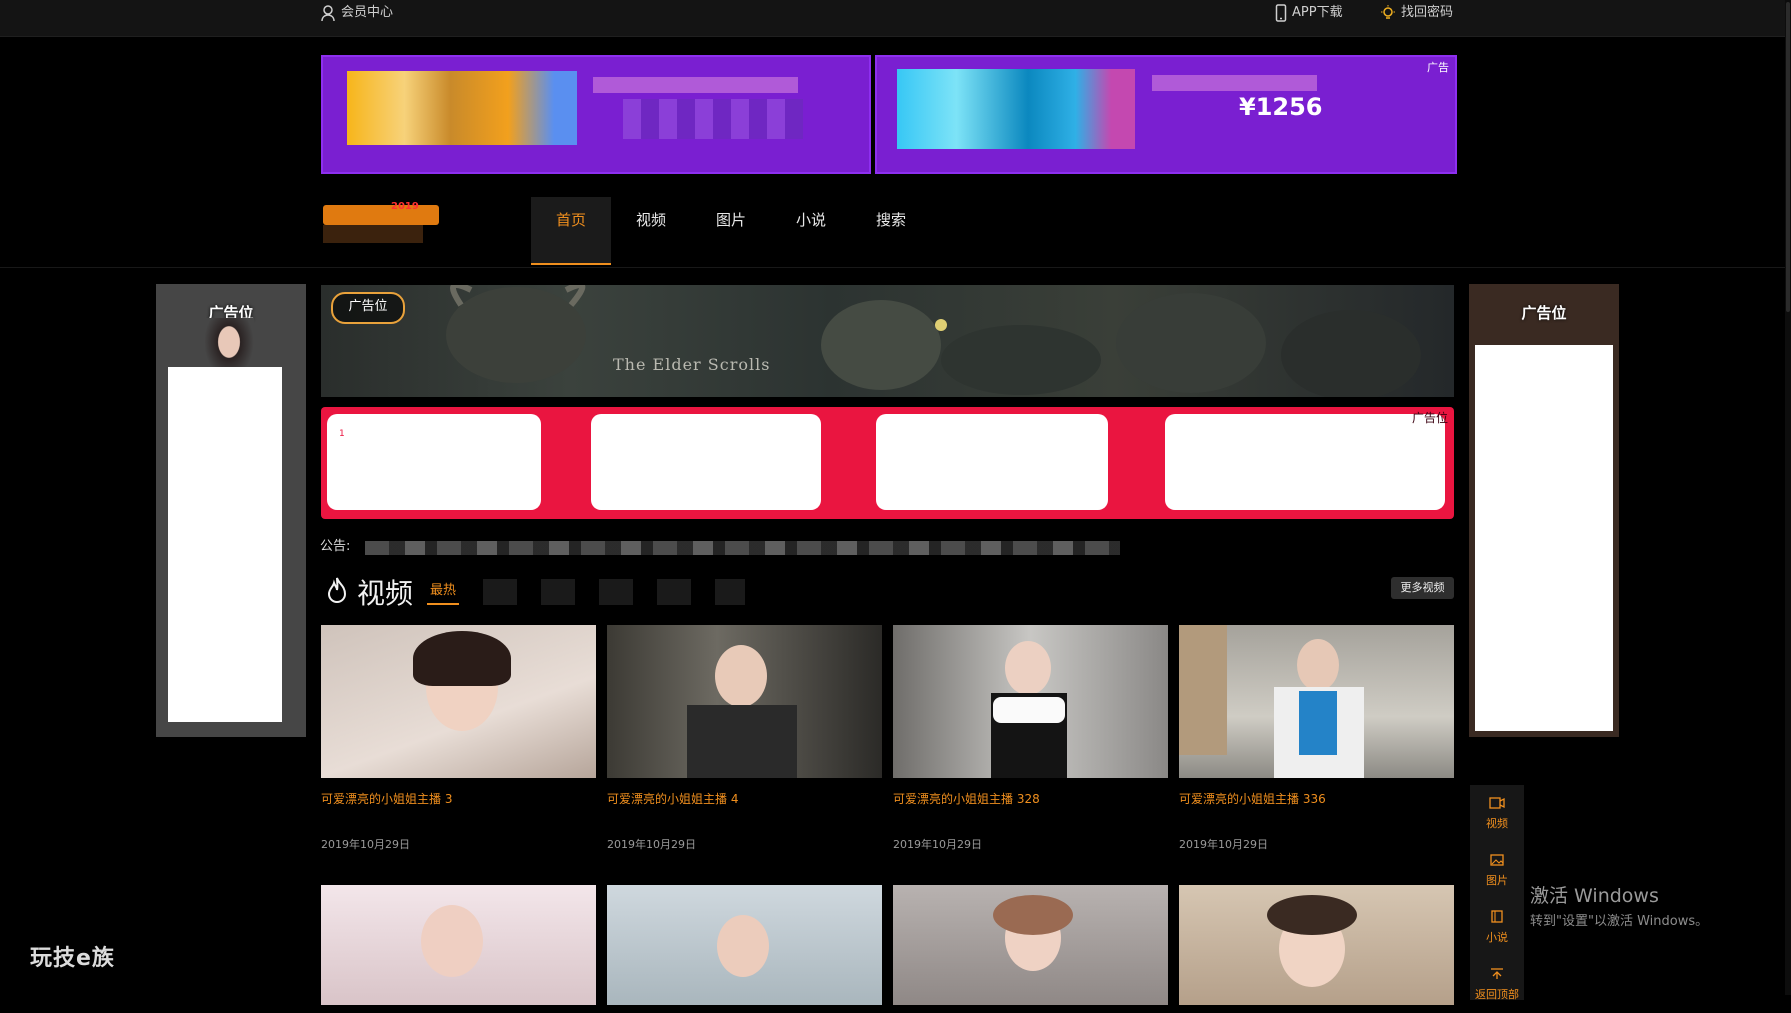  Describe the element at coordinates (458, 799) in the screenshot. I see `video-title: 可爱漂亮的小姐姐主播 3` at that location.